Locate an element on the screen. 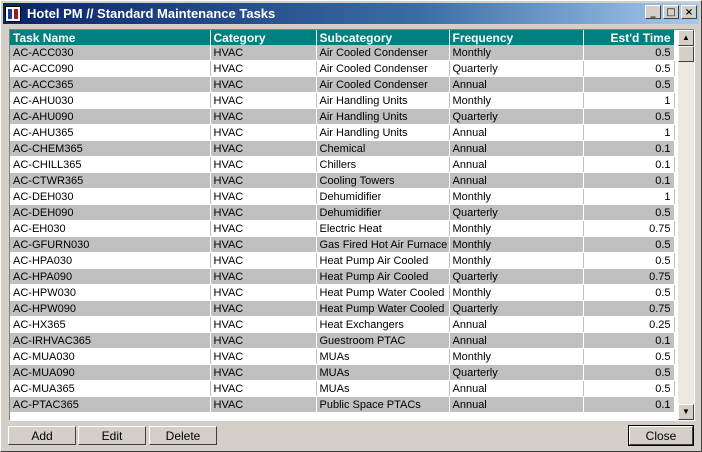  table-row: AC-AHU030 HVAC Air Handling Units Monthly 1 is located at coordinates (342, 100).